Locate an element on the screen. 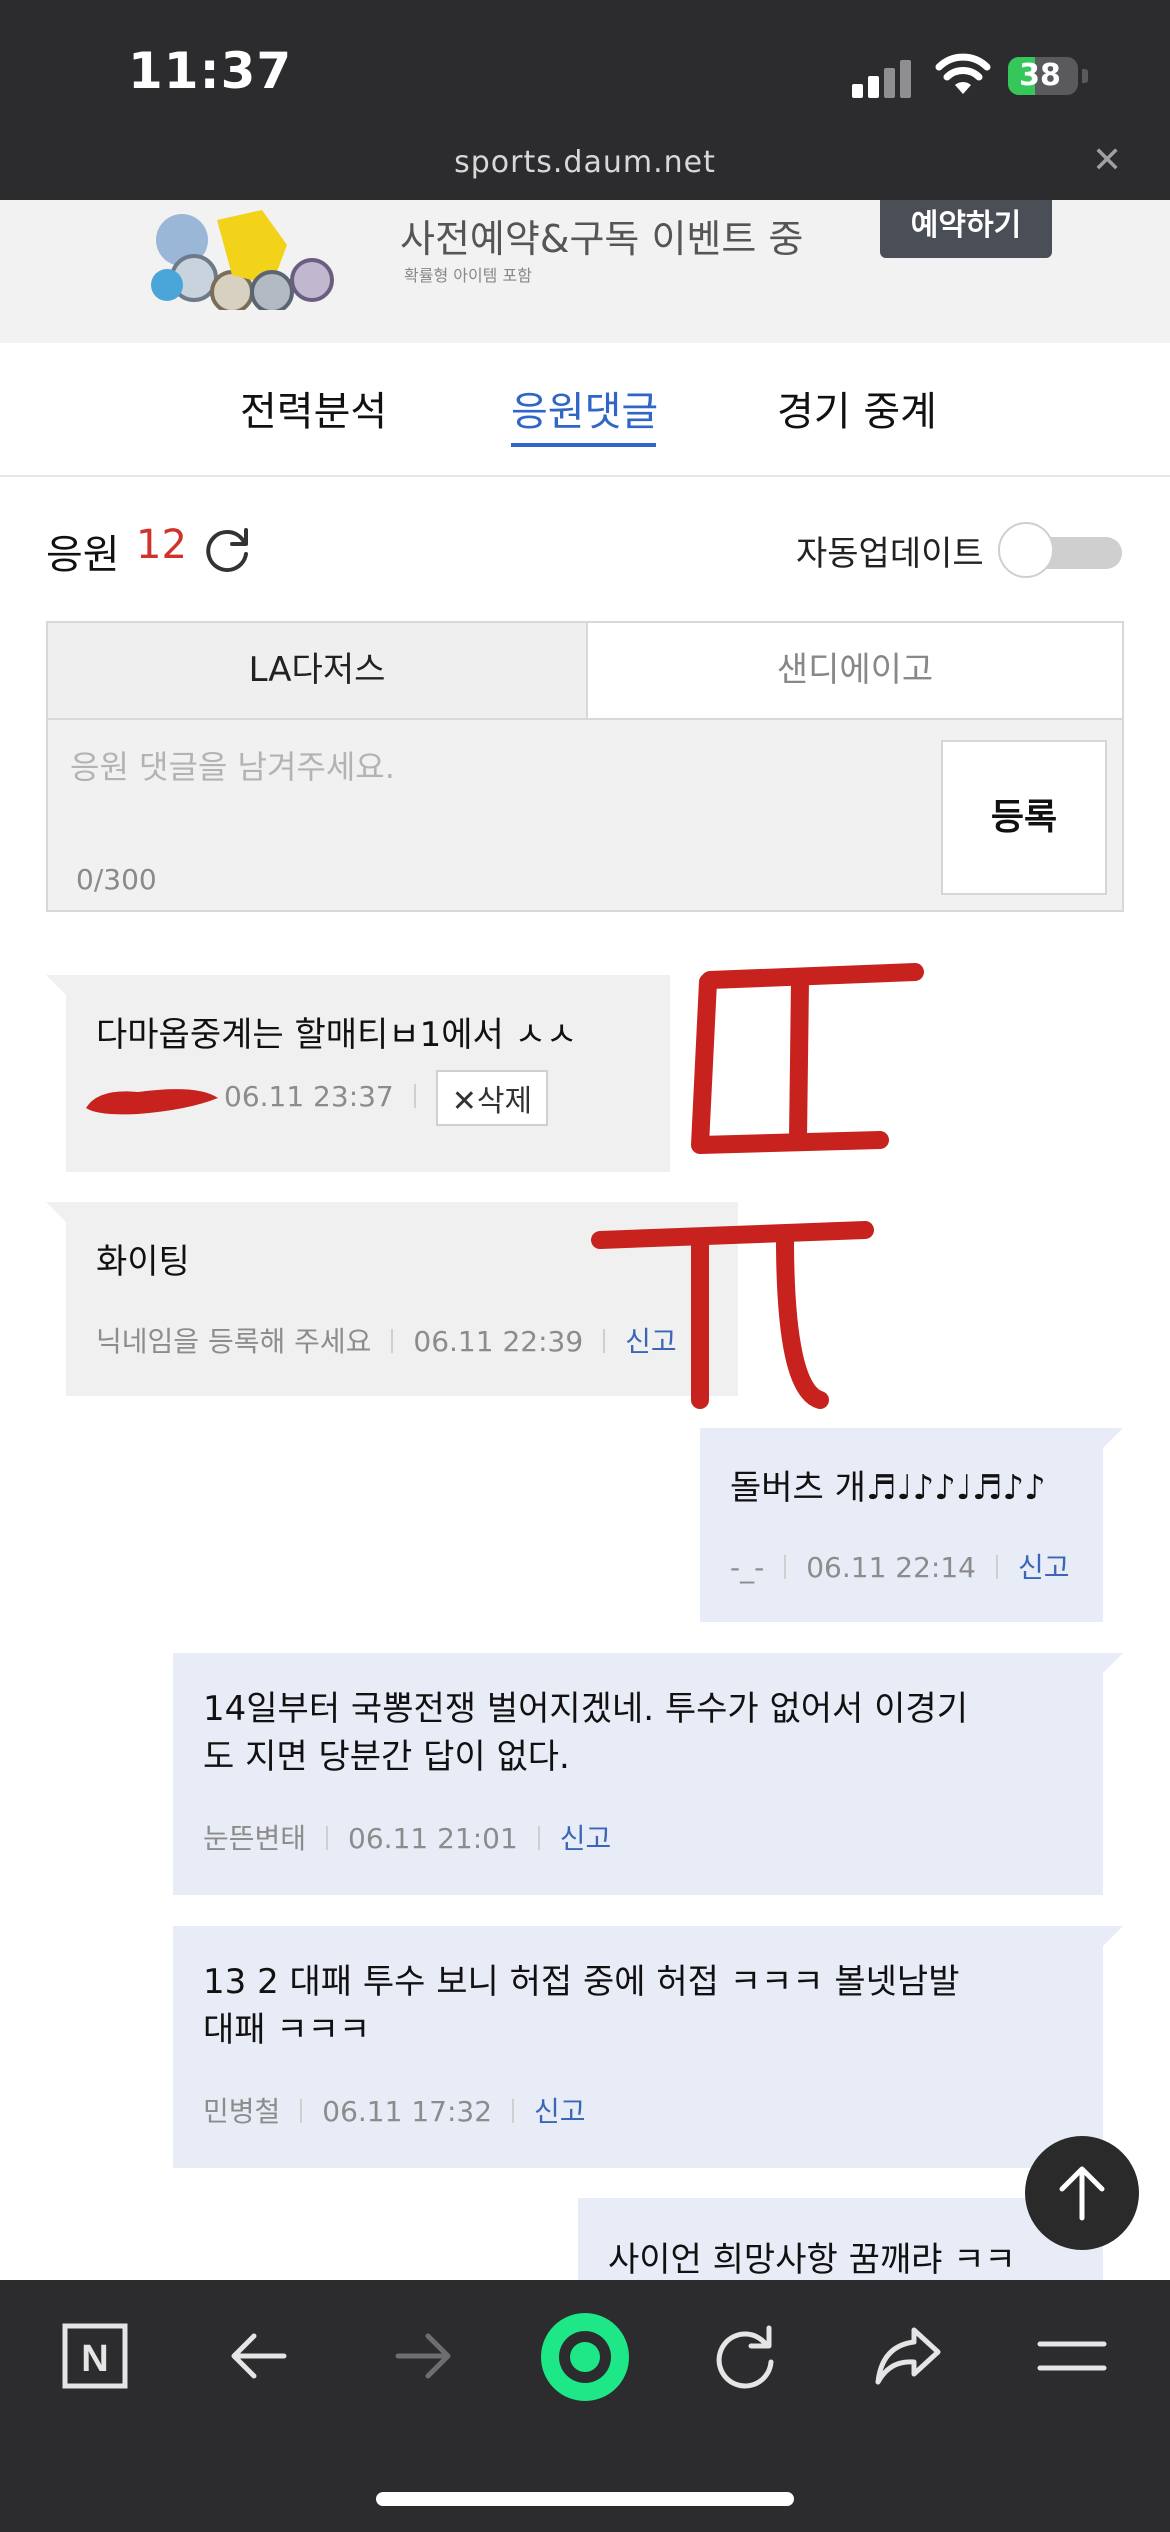 Image resolution: width=1170 pixels, height=2532 pixels. comment-time: 06.11 21:01 is located at coordinates (433, 1838).